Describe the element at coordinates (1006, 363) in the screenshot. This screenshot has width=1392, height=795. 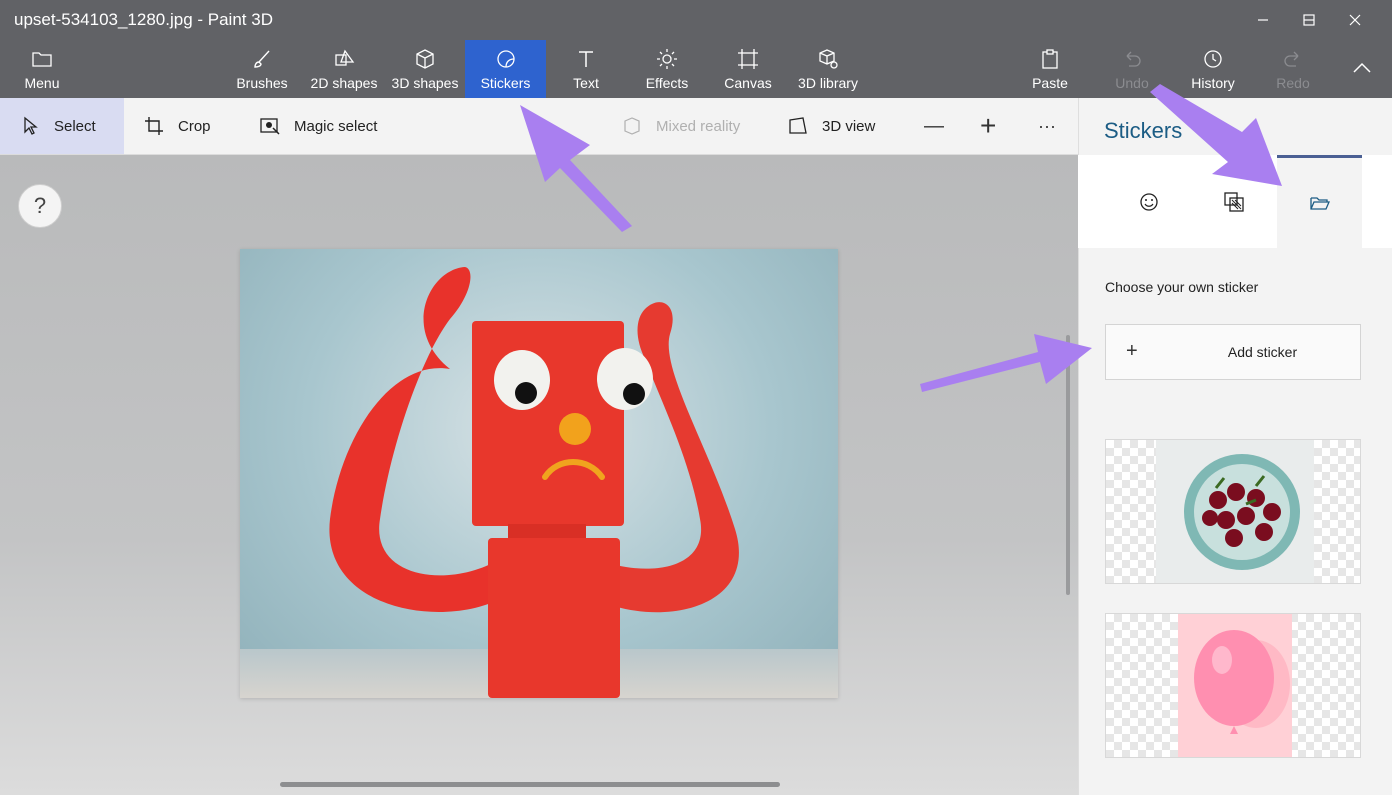
I see `arrow-to-add-sticker` at that location.